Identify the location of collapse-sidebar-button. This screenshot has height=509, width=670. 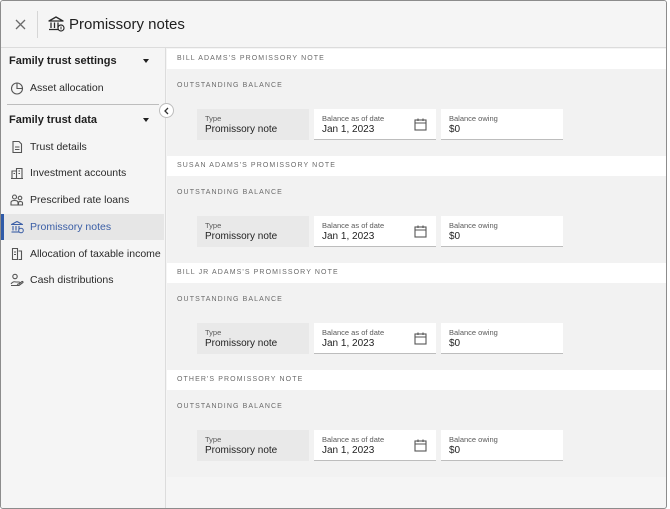
(166, 110).